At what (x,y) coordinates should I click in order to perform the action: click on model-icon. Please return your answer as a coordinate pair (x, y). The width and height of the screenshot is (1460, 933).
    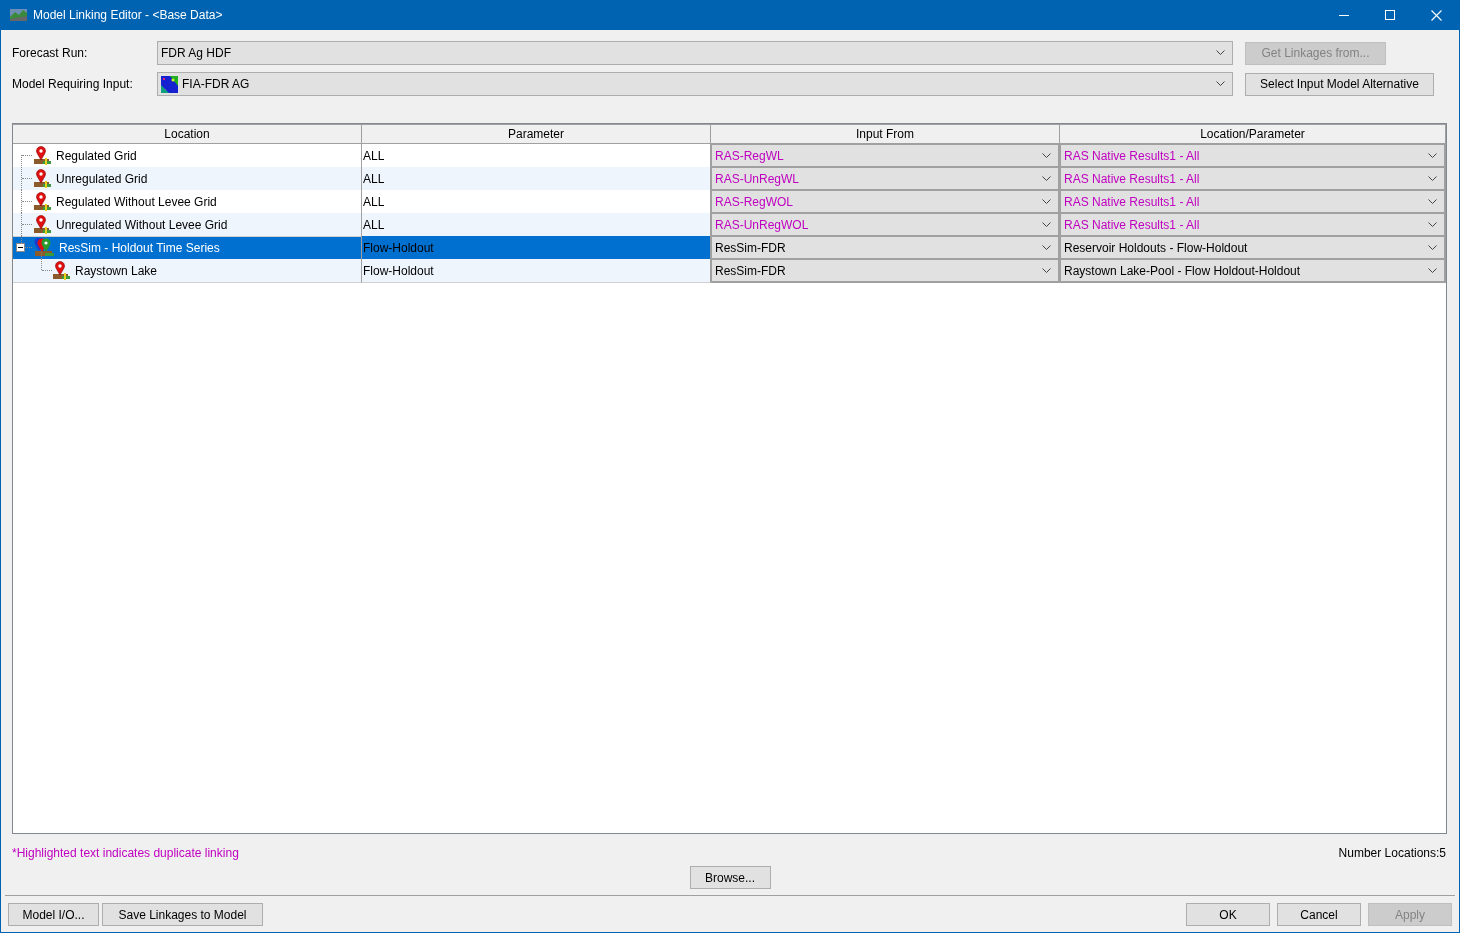
    Looking at the image, I should click on (169, 84).